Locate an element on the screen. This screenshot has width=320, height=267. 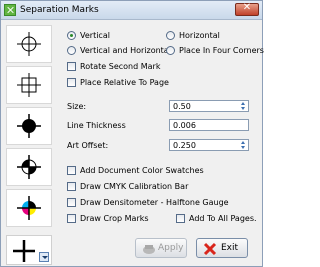
draw-crop-marks-label: Draw Crop Marks is located at coordinates (114, 218).